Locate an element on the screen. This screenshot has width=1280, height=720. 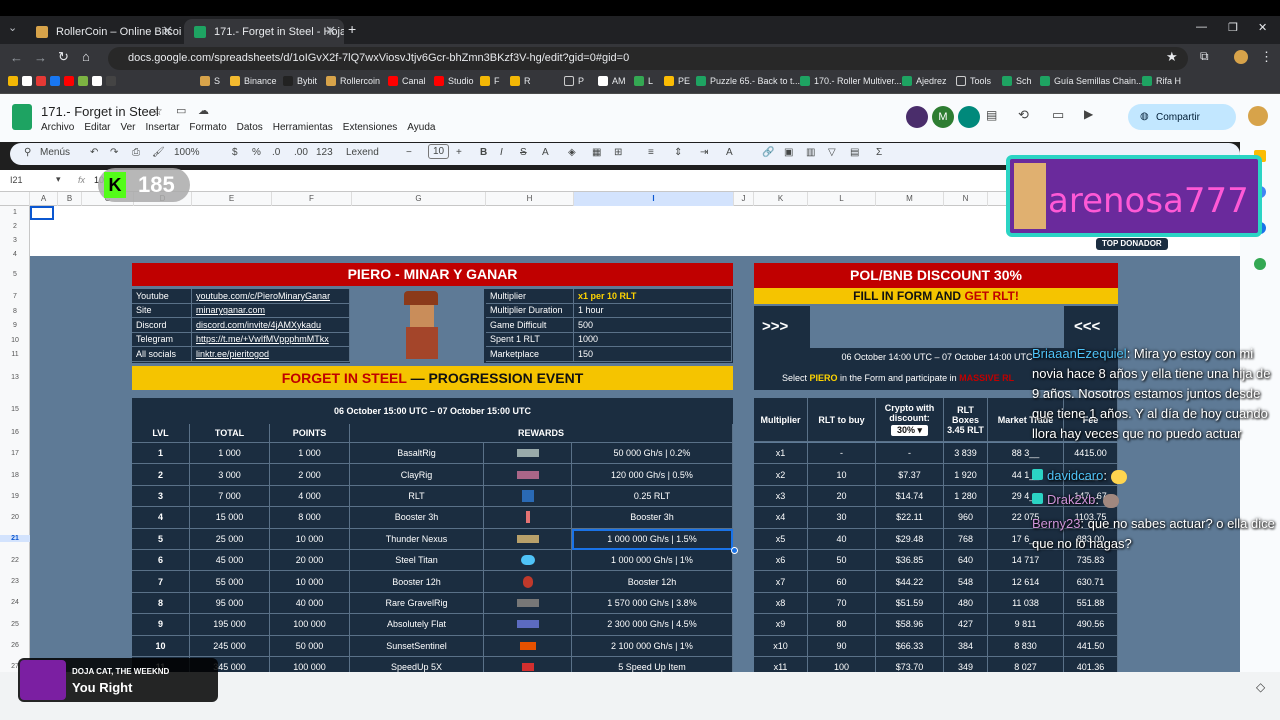
table-cell: 8 027 is located at coordinates (1026, 664).